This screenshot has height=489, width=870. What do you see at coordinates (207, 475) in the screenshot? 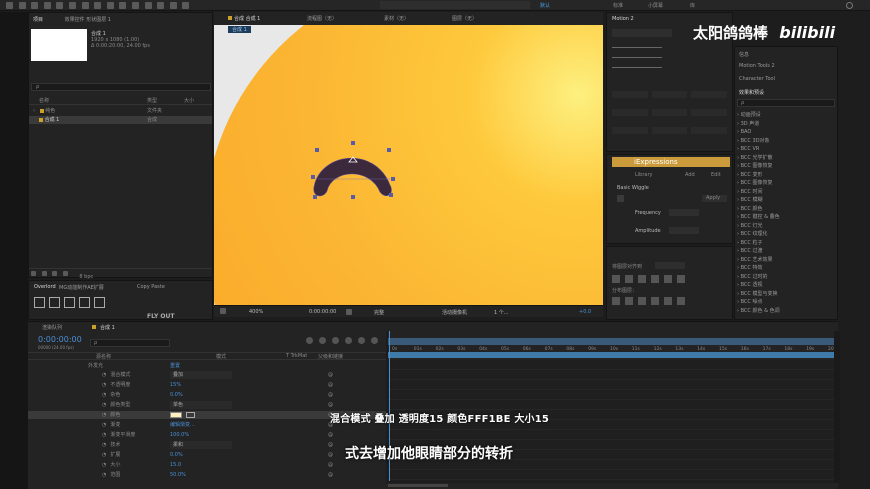
I see `property-row: ◔ 范围 50.0% @` at bounding box center [207, 475].